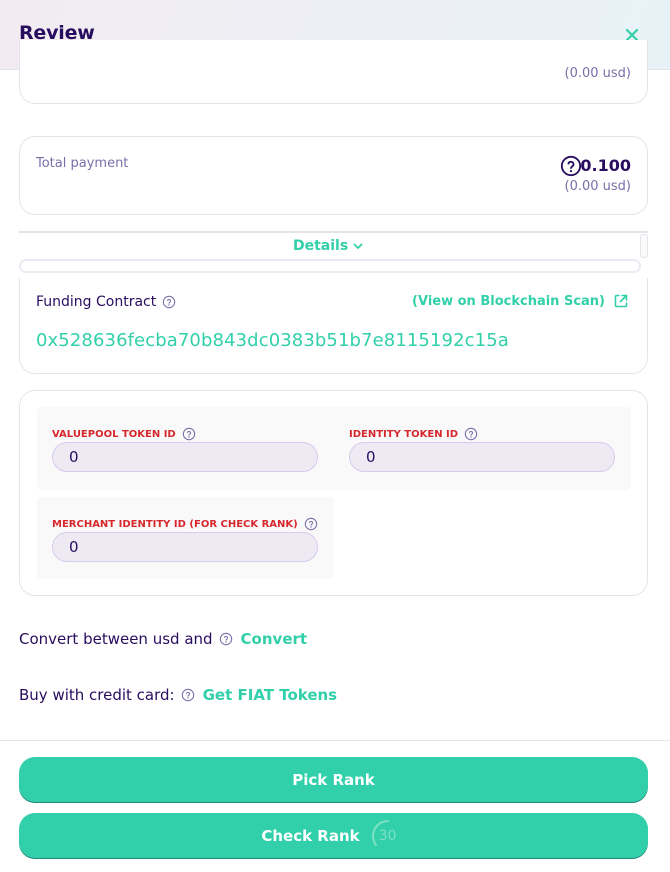  What do you see at coordinates (82, 163) in the screenshot?
I see `total-payment-label: Total payment` at bounding box center [82, 163].